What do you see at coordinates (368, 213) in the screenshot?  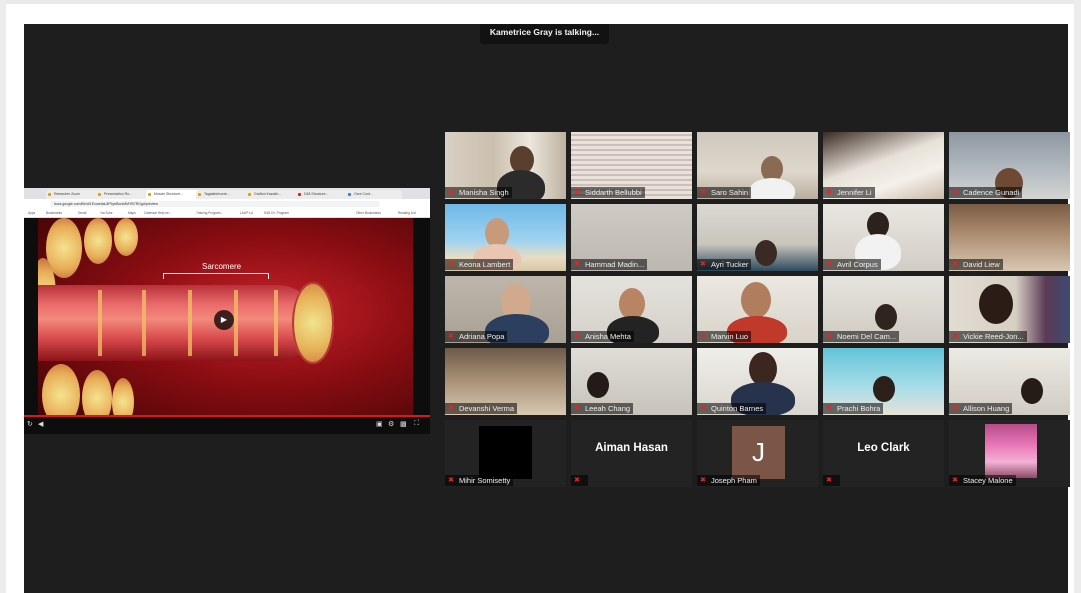 I see `bookmark-item: Other Bookmarks` at bounding box center [368, 213].